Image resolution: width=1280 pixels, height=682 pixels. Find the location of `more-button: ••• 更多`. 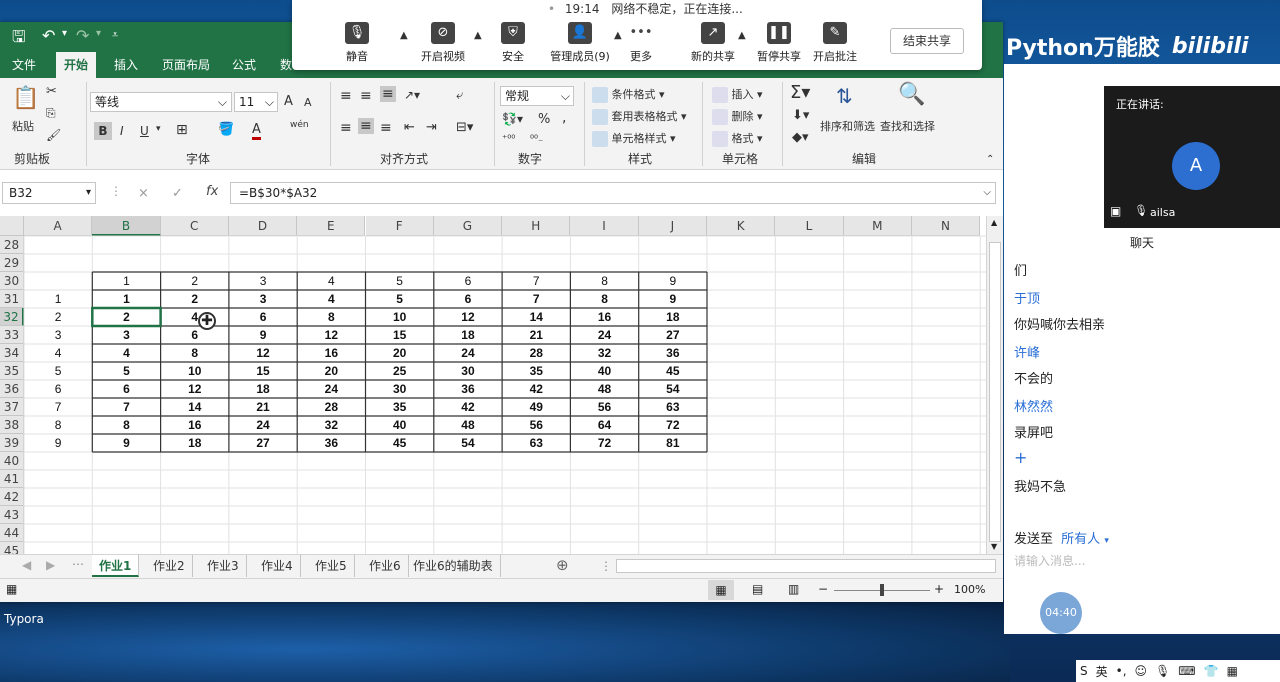

more-button: ••• 更多 is located at coordinates (641, 43).